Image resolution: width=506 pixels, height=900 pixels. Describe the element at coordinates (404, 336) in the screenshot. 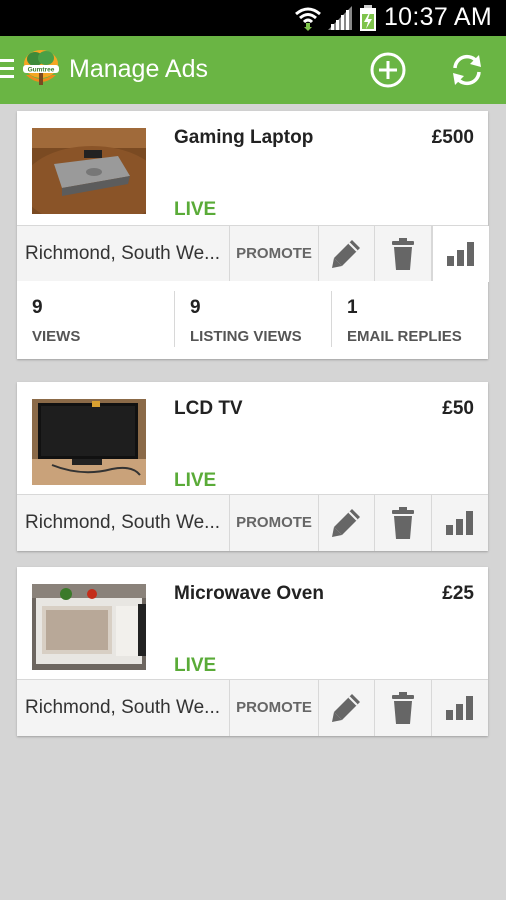

I see `stat-label: EMAIL REPLIES` at that location.